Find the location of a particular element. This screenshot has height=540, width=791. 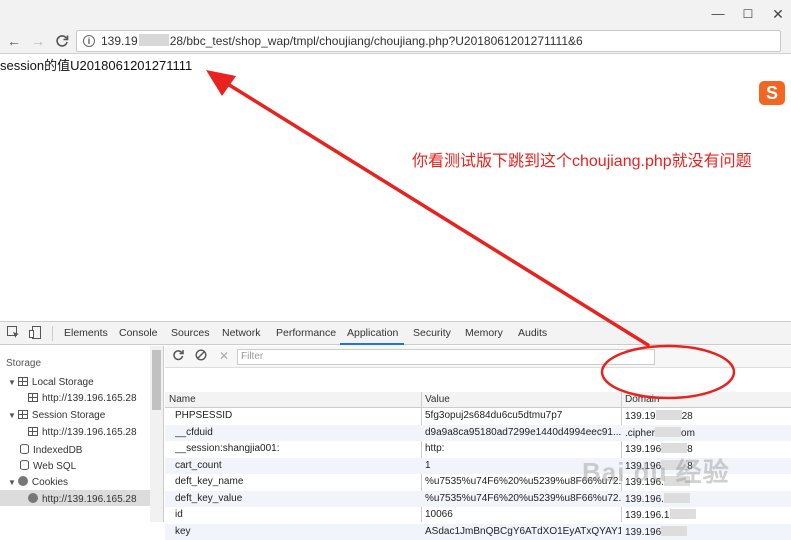

sidebar-item-session-storage: ▼Session Storage is located at coordinates (56, 415).